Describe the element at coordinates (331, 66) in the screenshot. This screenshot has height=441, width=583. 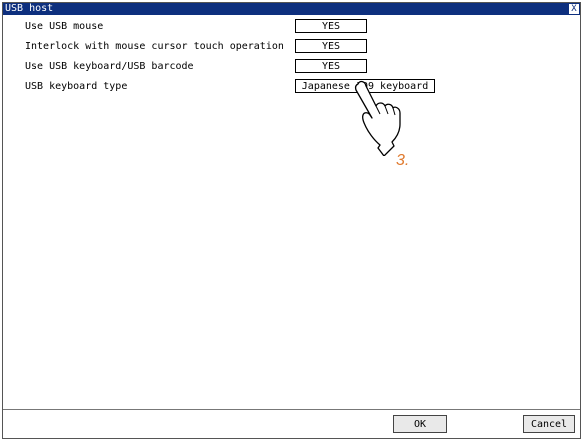
I see `use-usb-keyboard-barcode-value-button: YES` at that location.